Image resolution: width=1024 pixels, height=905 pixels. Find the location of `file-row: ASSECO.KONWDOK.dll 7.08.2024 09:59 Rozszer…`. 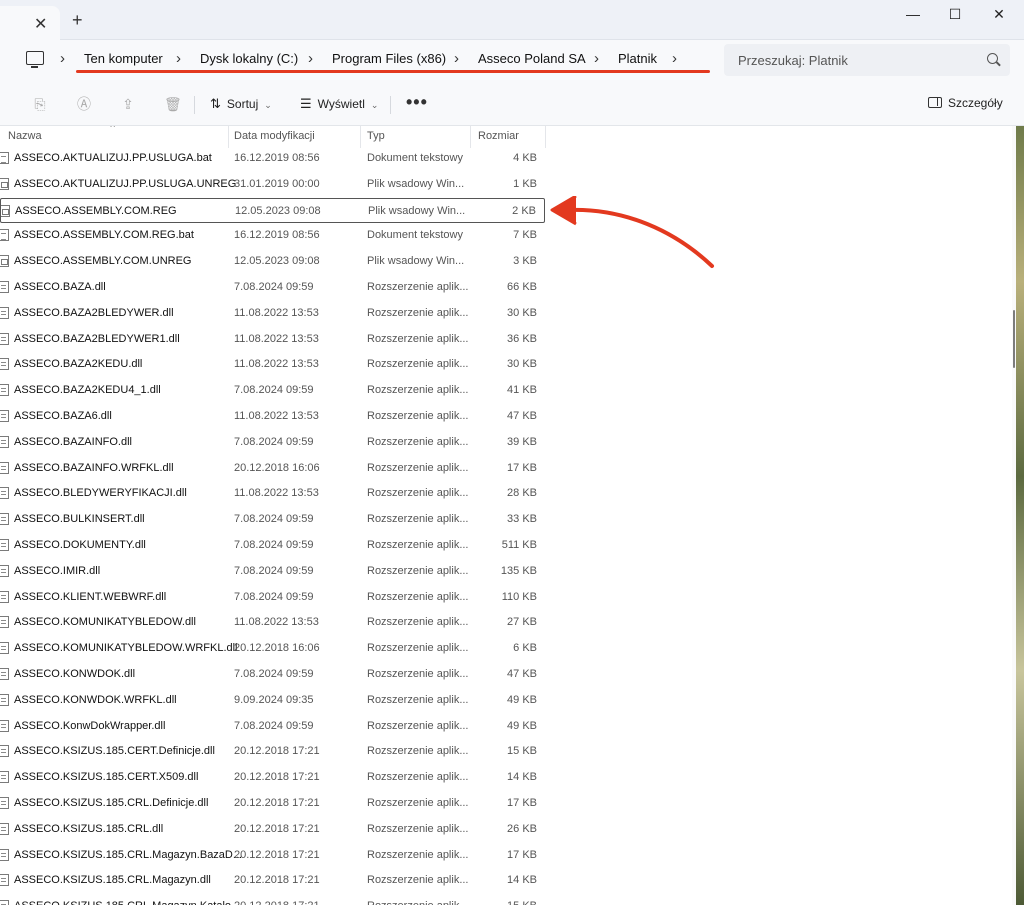

file-row: ASSECO.KONWDOK.dll 7.08.2024 09:59 Rozszer… is located at coordinates (272, 674).